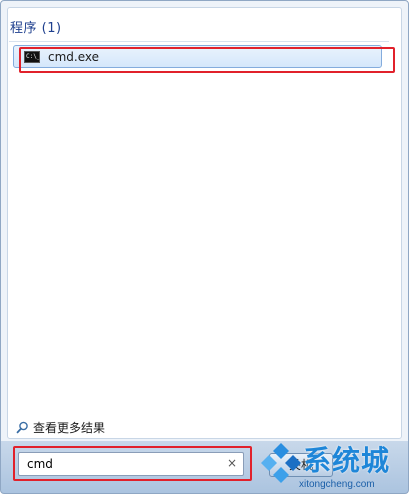 This screenshot has height=494, width=409. What do you see at coordinates (337, 484) in the screenshot?
I see `watermark-domain: xitongcheng.com` at bounding box center [337, 484].